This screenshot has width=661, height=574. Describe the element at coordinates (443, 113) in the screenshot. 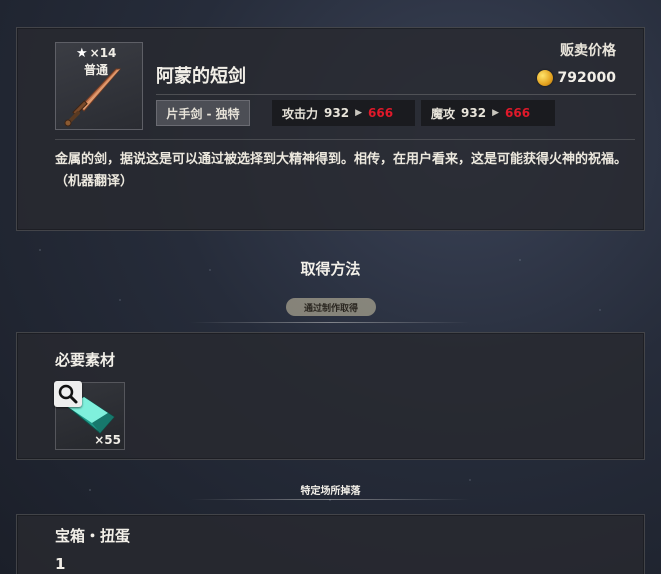

I see `stat-label: 魔攻` at that location.